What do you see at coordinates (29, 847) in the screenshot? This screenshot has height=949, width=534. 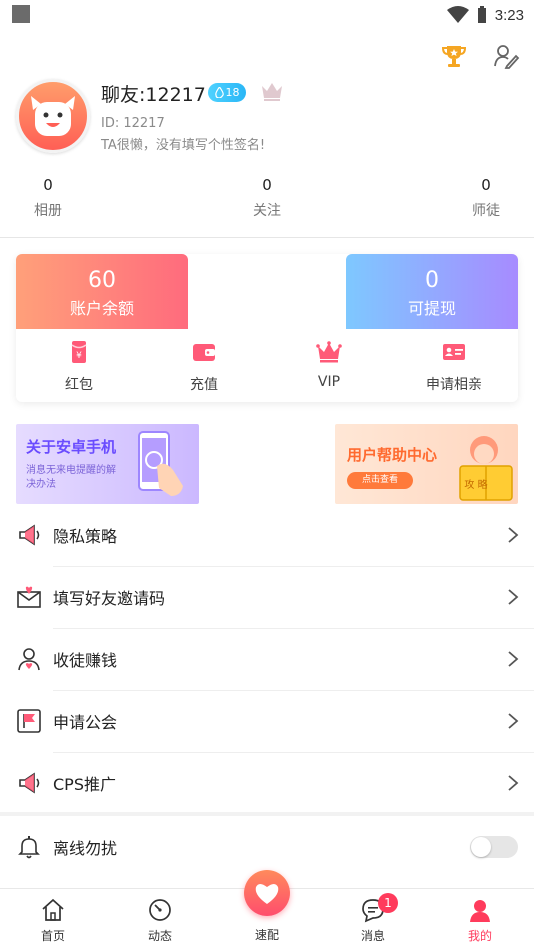 I see `bell-icon` at bounding box center [29, 847].